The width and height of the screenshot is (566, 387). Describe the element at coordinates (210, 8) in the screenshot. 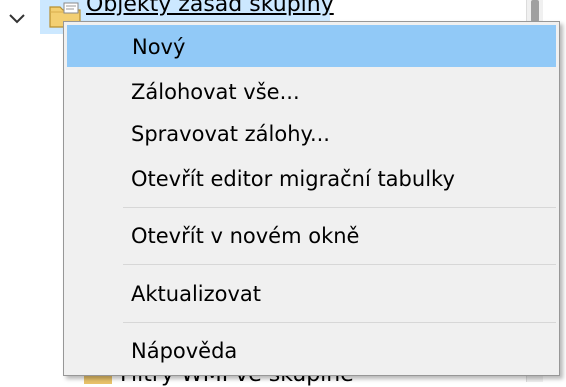

I see `tree-node-label: Objekty zásad skupiny` at that location.